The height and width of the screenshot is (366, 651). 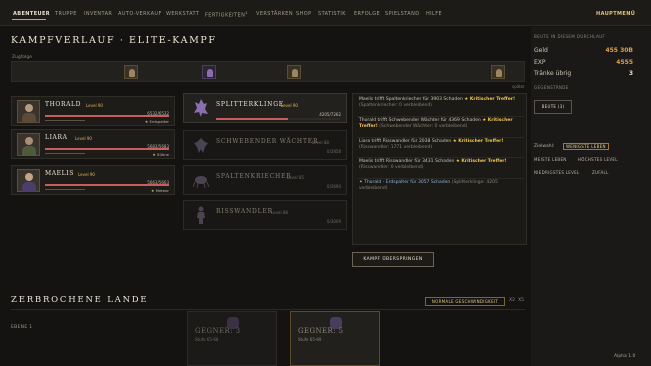 I want to click on encounter-enemy-count: GEGNER: 3, so click(x=218, y=331).